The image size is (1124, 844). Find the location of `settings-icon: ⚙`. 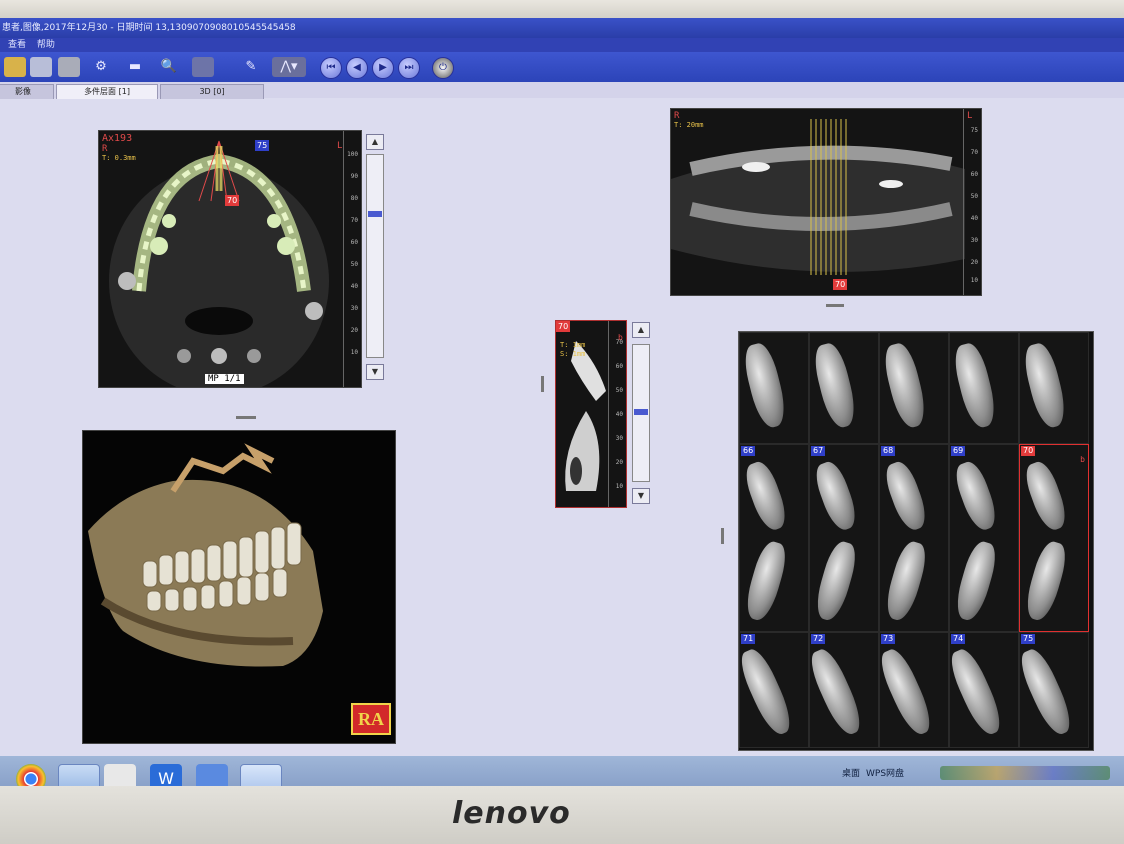

settings-icon: ⚙ is located at coordinates (101, 67).